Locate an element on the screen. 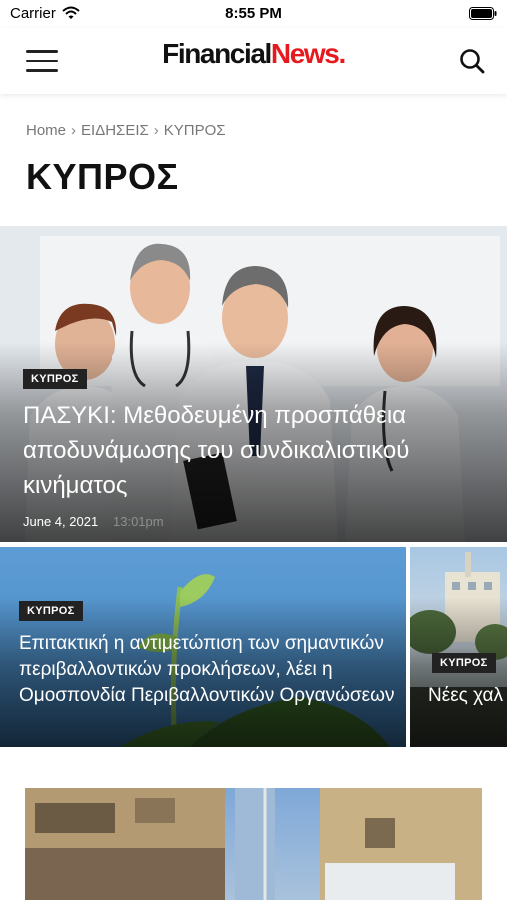 The width and height of the screenshot is (507, 900). street-image is located at coordinates (253, 844).